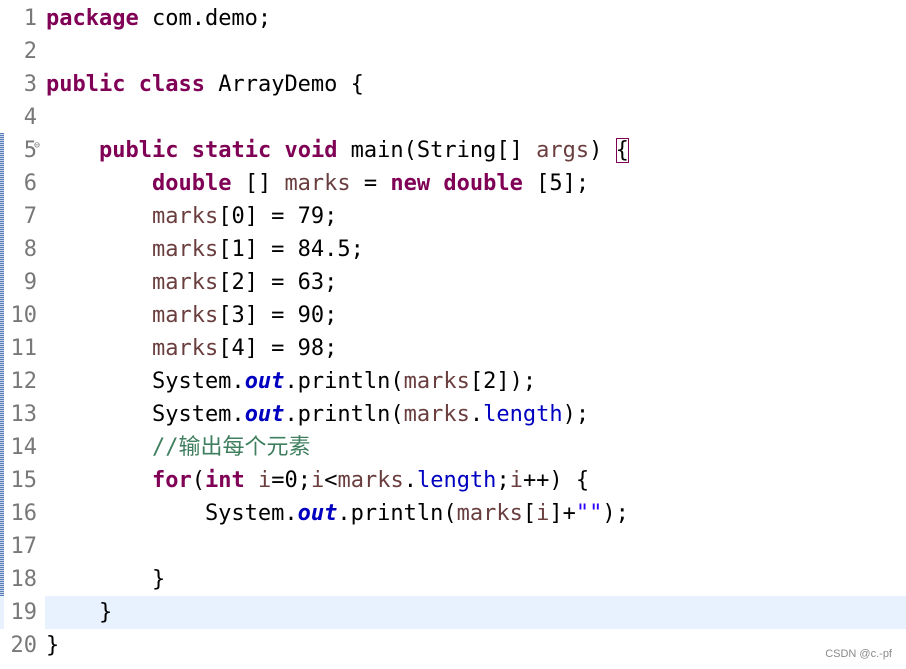  What do you see at coordinates (556, 183) in the screenshot?
I see `code-token: [5];` at bounding box center [556, 183].